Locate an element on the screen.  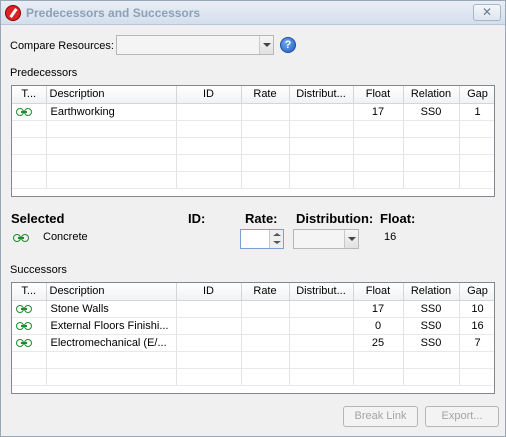
table-row: External Floors Finishi... 0 SS0 16 is located at coordinates (253, 326).